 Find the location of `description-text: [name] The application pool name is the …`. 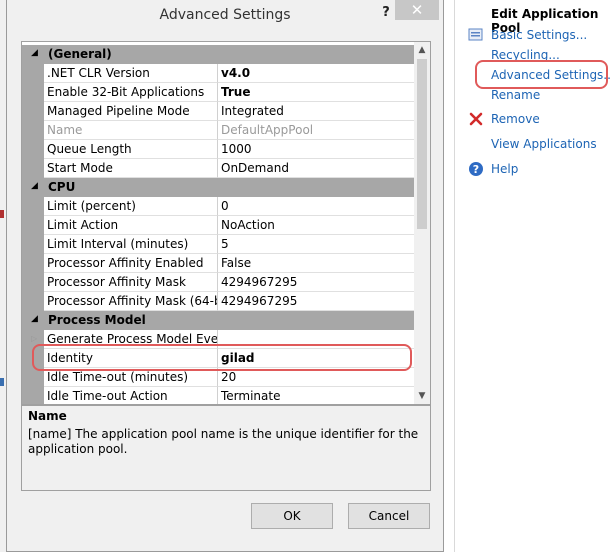

description-text: [name] The application pool name is the … is located at coordinates (223, 441).